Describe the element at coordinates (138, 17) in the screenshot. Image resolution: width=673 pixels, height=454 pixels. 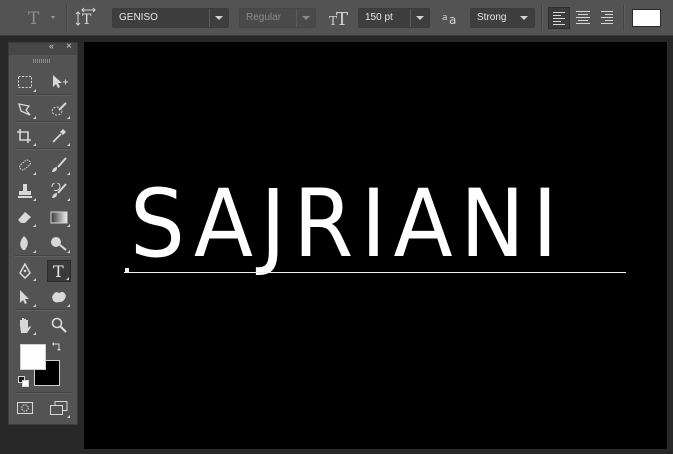
I see `font-family-value: GENISO` at that location.